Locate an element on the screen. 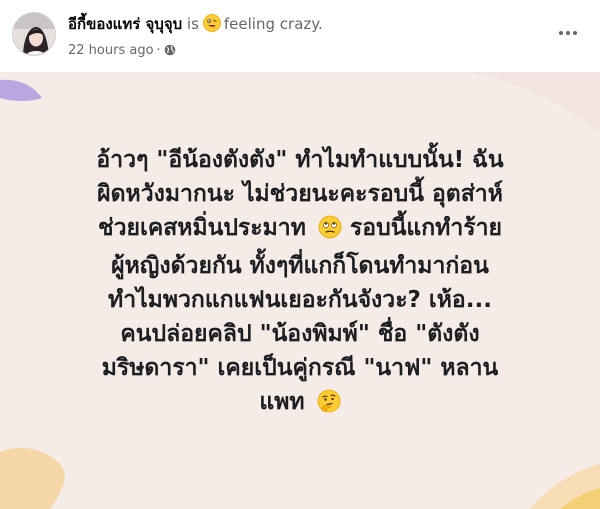 Image resolution: width=600 pixels, height=509 pixels. status-line-2: ผิดหวังมากนะ ไม่ช่วยนะคะรอบนี้ อุตส่าห์ is located at coordinates (300, 194).